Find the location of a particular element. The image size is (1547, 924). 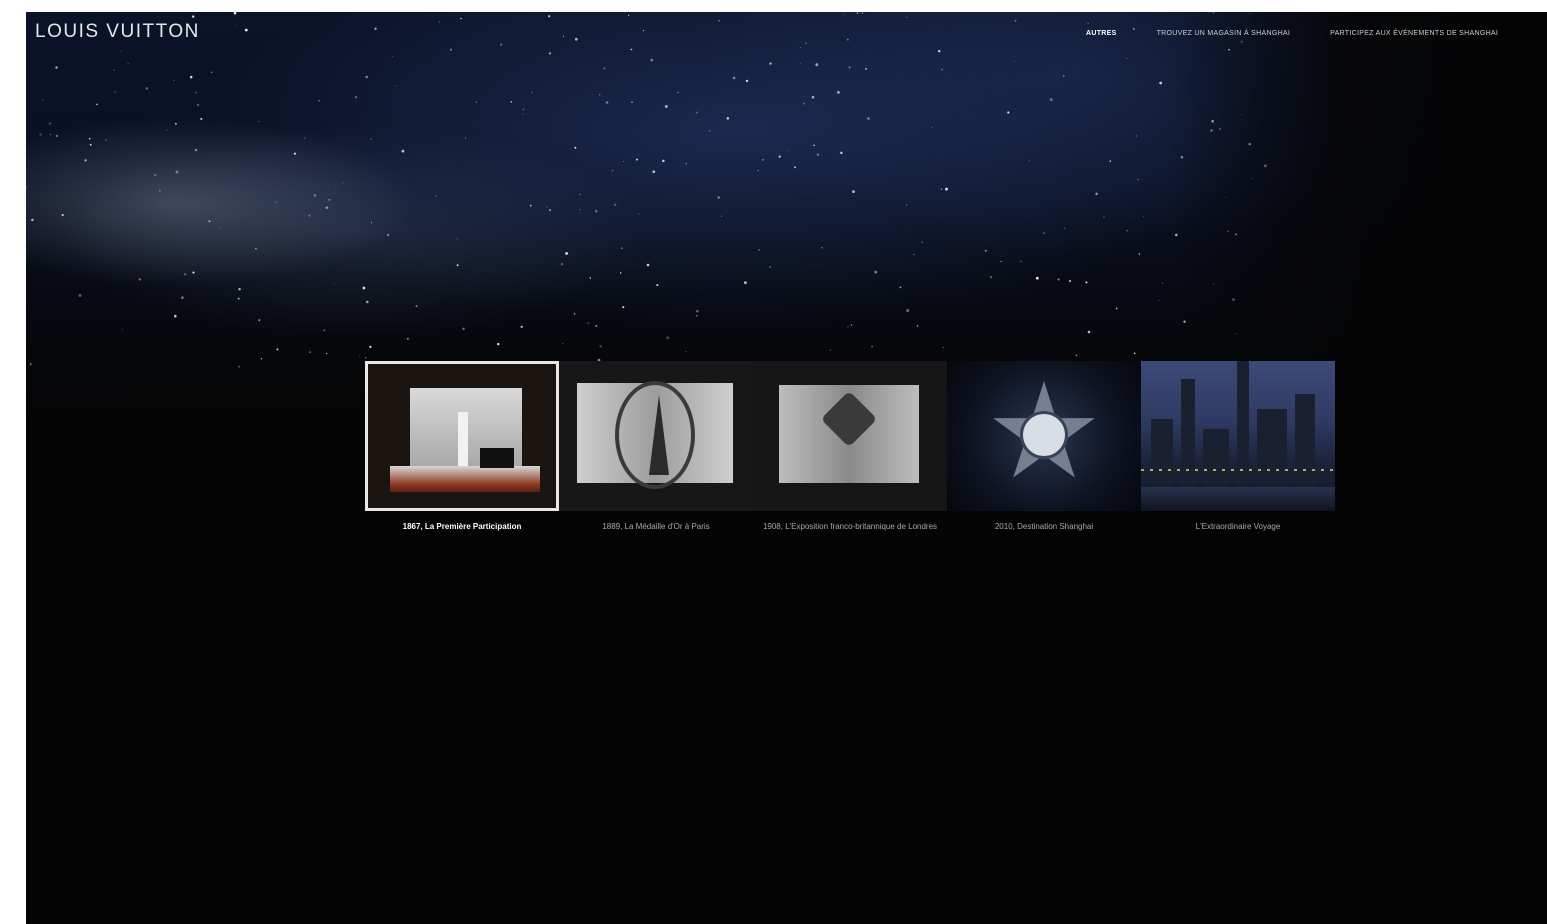

popup-book-heart-image is located at coordinates (850, 436).